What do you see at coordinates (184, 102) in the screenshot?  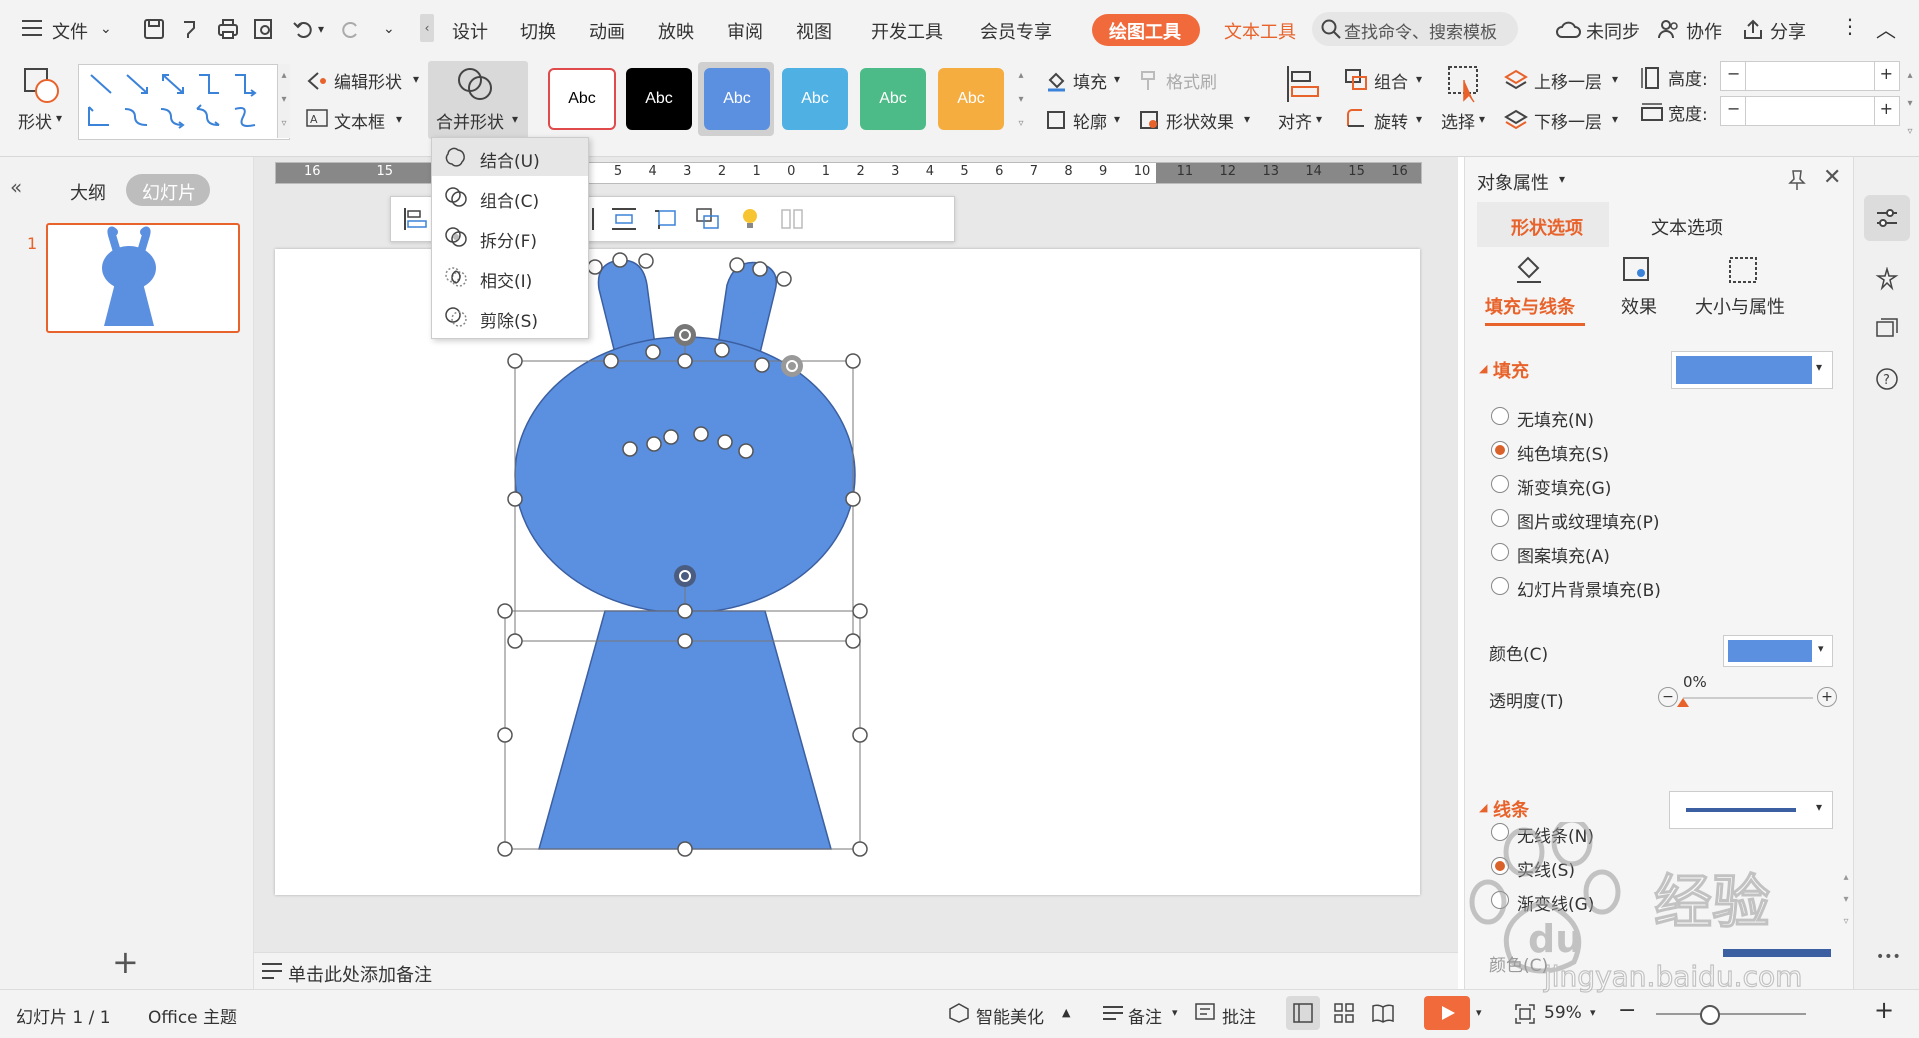 I see `shape-gallery` at bounding box center [184, 102].